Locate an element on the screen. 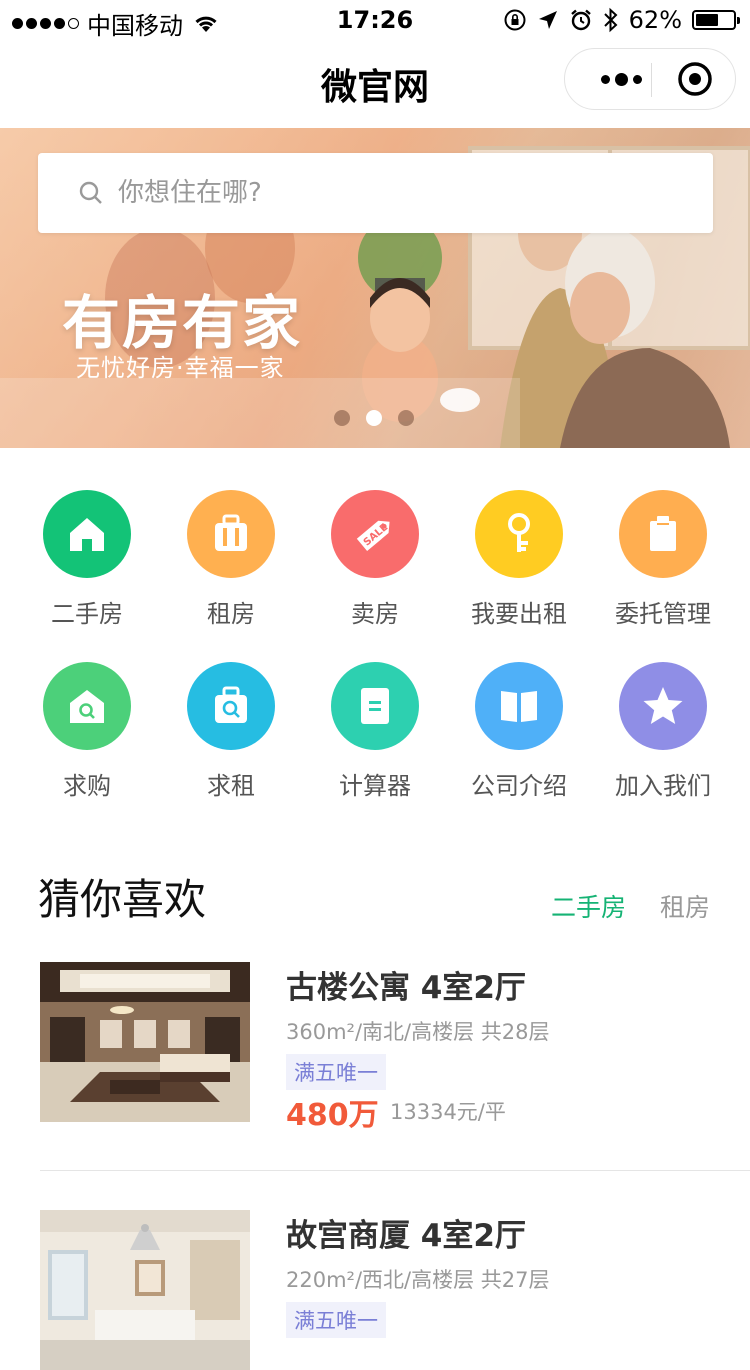 This screenshot has width=750, height=1370. nav-bar: 微官网 is located at coordinates (375, 84).